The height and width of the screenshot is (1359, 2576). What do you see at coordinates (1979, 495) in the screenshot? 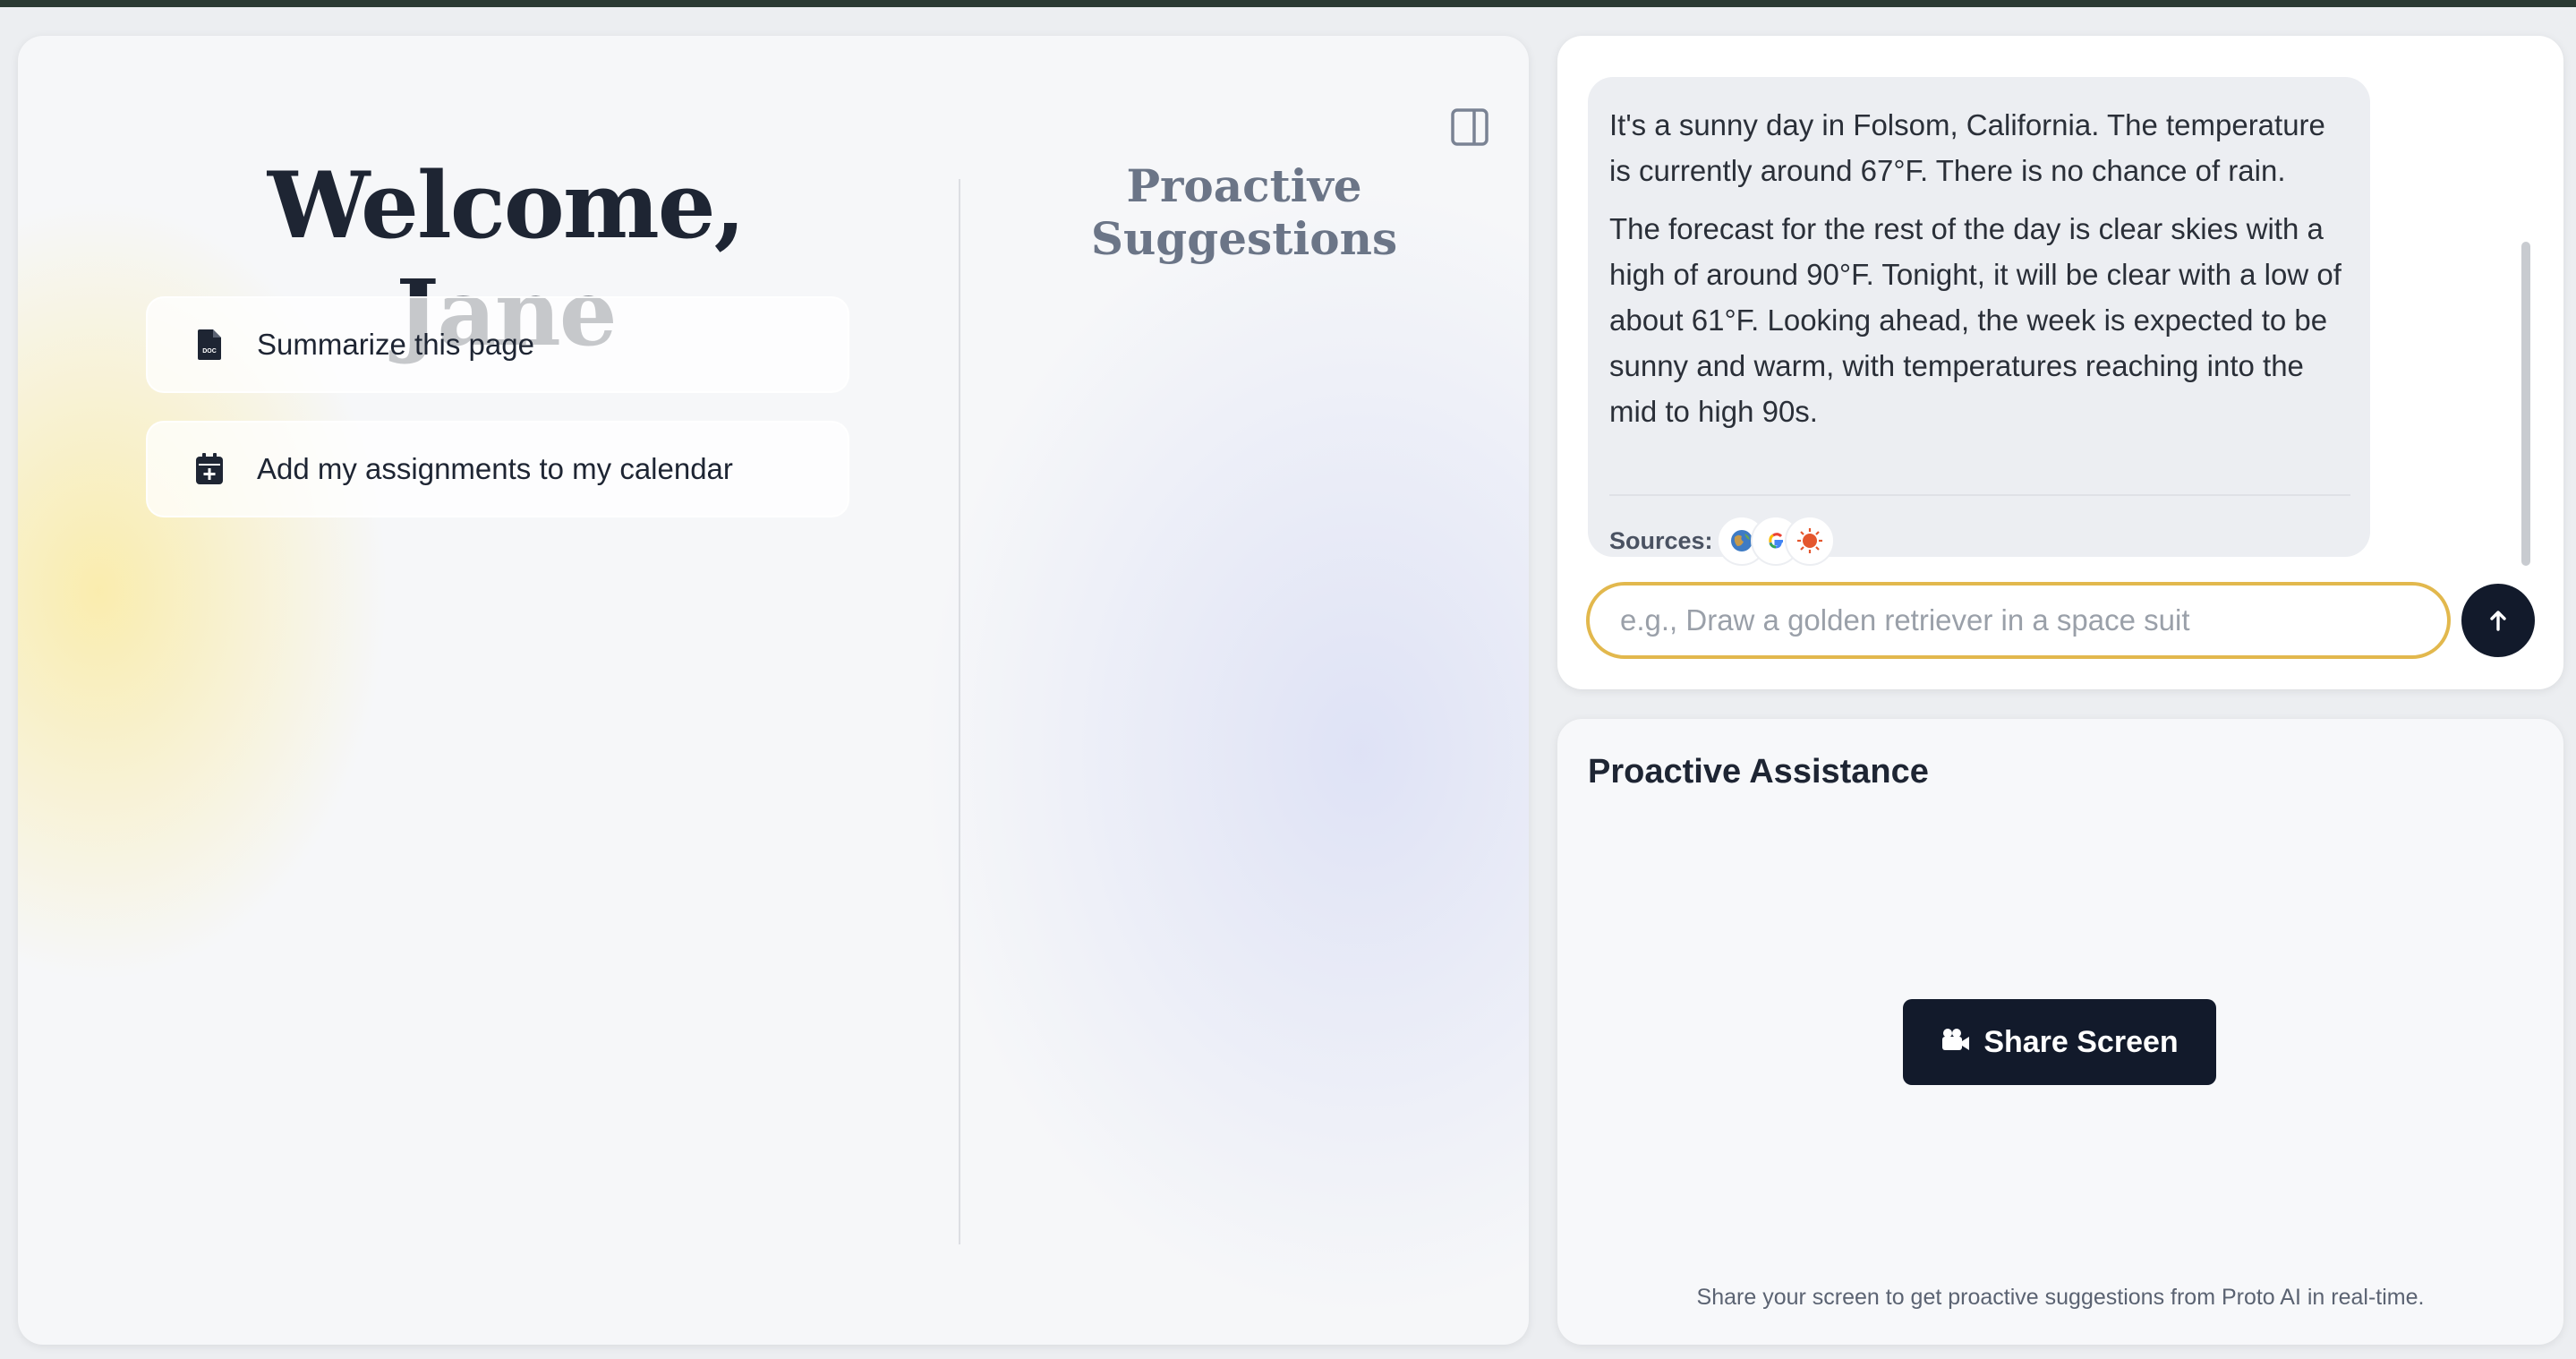
I see `sources-divider` at bounding box center [1979, 495].